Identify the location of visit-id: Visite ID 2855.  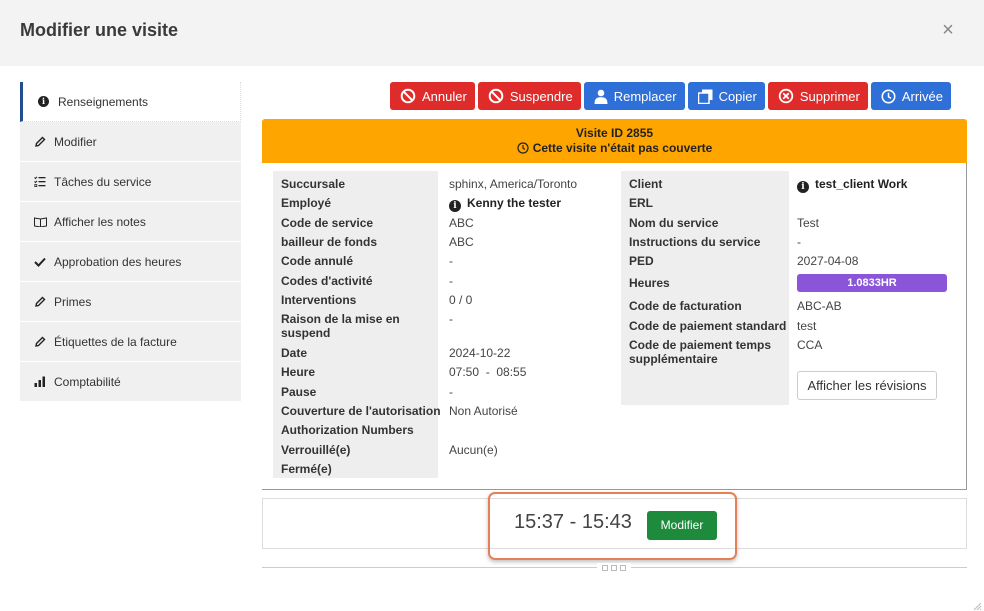
(614, 133).